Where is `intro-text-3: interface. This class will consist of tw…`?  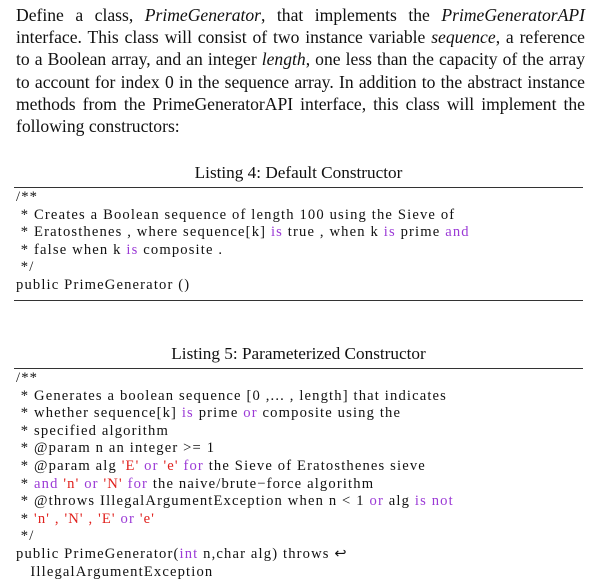
intro-text-3: interface. This class will consist of tw… is located at coordinates (224, 37).